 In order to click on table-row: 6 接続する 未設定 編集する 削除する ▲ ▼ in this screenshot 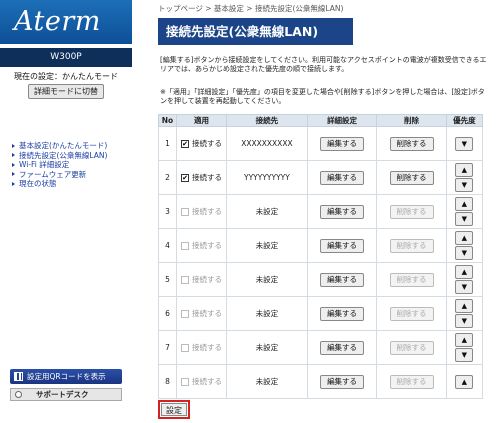, I will do `click(321, 313)`.